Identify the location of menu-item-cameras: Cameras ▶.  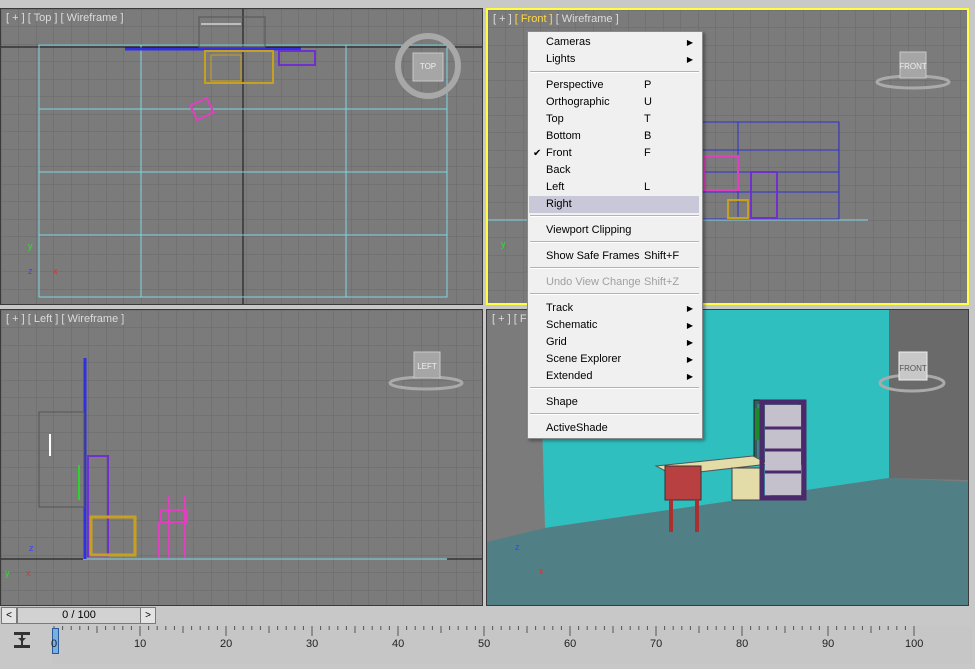
(614, 42).